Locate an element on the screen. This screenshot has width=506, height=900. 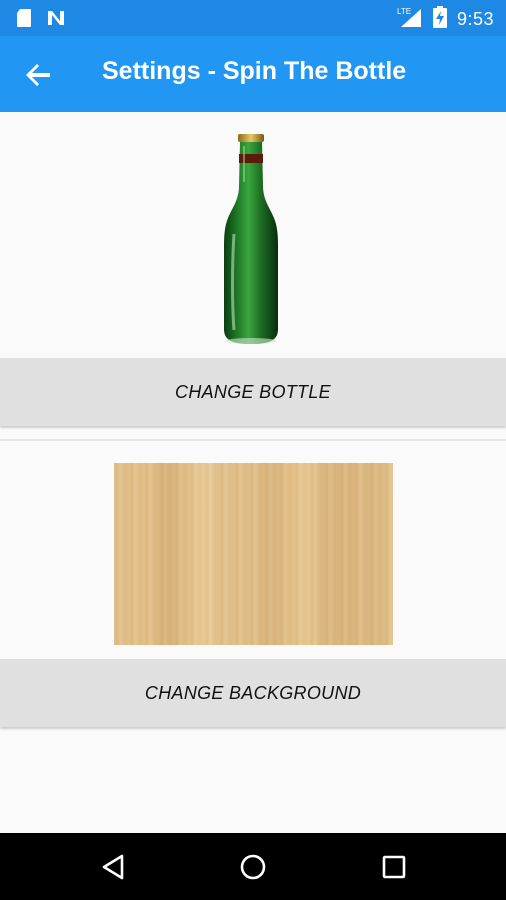
section-divider is located at coordinates (253, 440).